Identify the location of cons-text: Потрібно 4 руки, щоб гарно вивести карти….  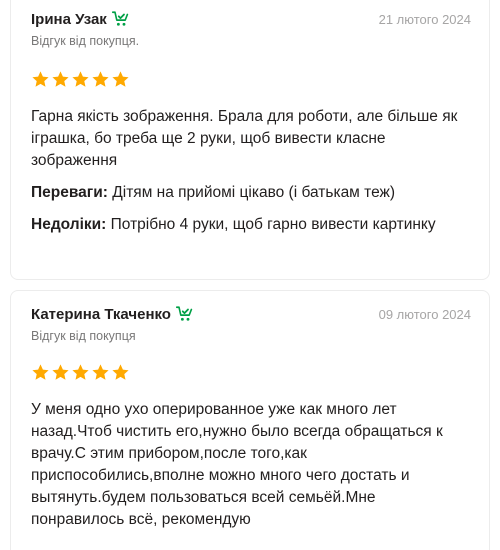
(273, 224).